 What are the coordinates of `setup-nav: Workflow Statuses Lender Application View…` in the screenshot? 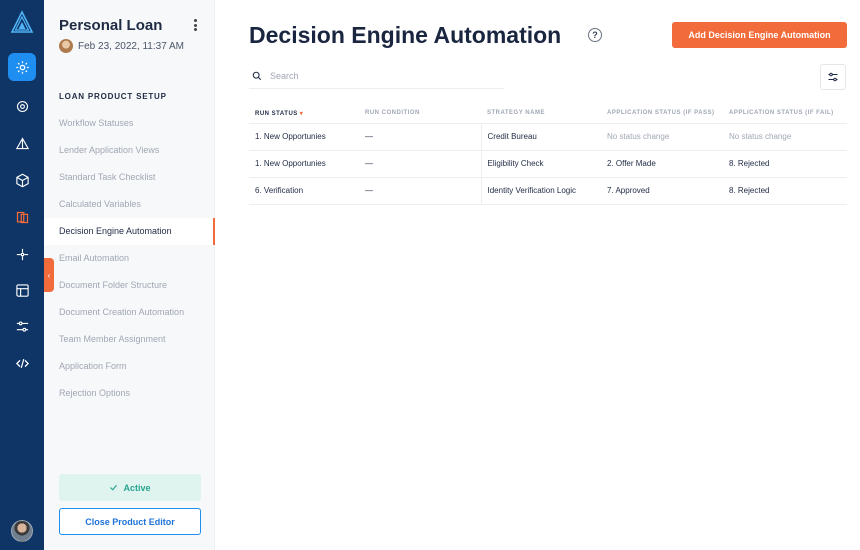 It's located at (129, 258).